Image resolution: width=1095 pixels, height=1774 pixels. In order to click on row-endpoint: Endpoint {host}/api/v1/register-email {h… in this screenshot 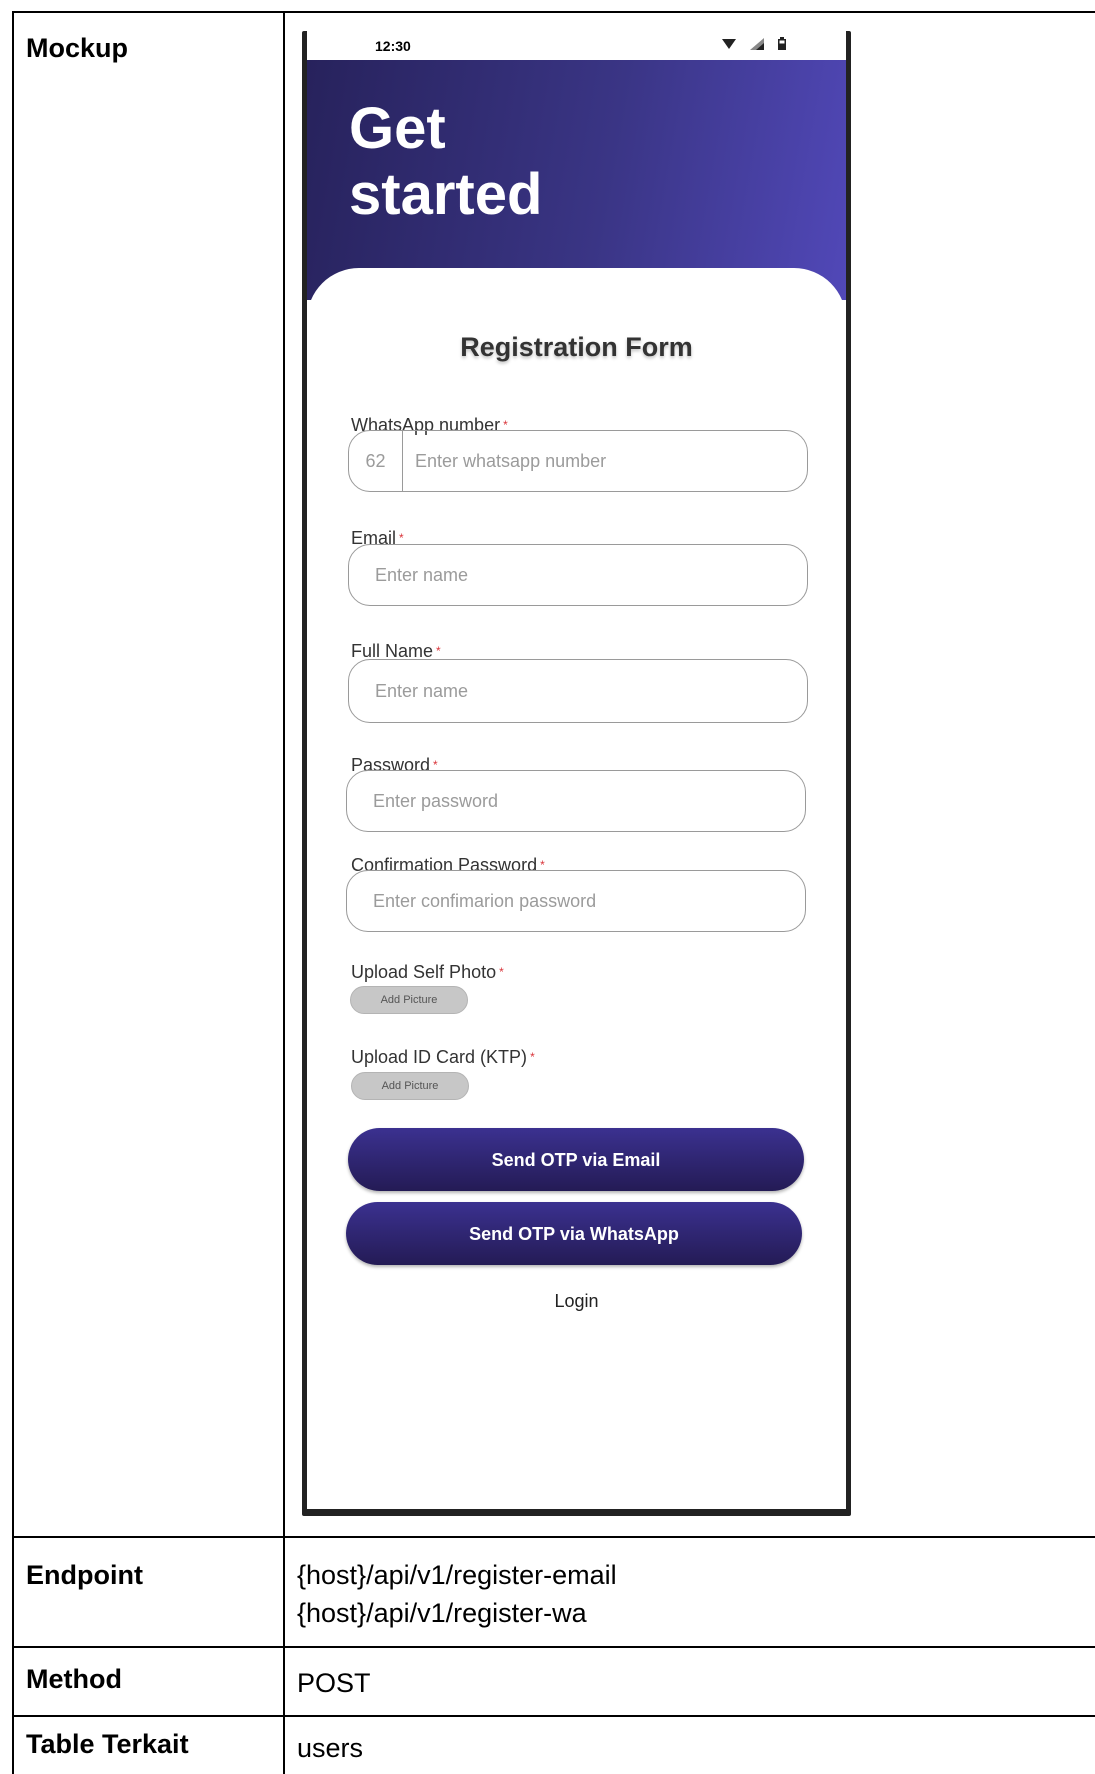, I will do `click(554, 1593)`.